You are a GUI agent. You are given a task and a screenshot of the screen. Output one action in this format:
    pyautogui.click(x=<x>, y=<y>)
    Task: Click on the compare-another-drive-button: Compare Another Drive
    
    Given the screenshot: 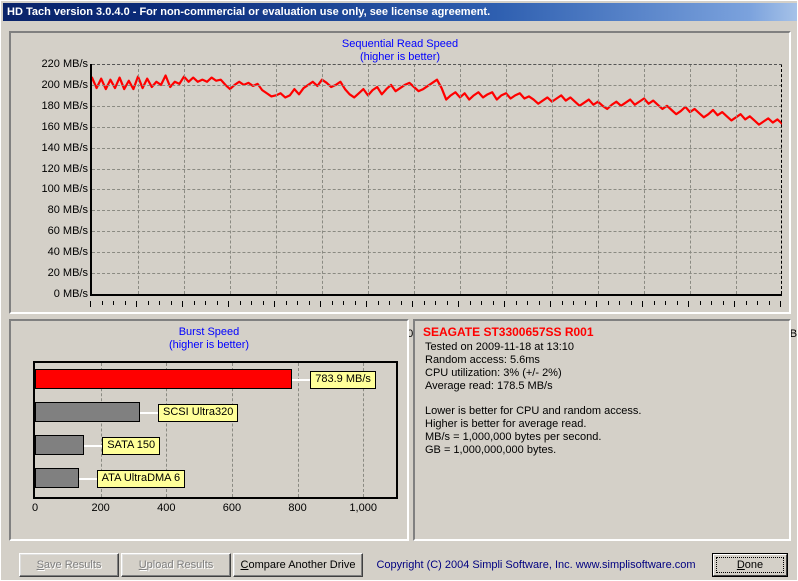 What is the action you would take?
    pyautogui.click(x=298, y=565)
    